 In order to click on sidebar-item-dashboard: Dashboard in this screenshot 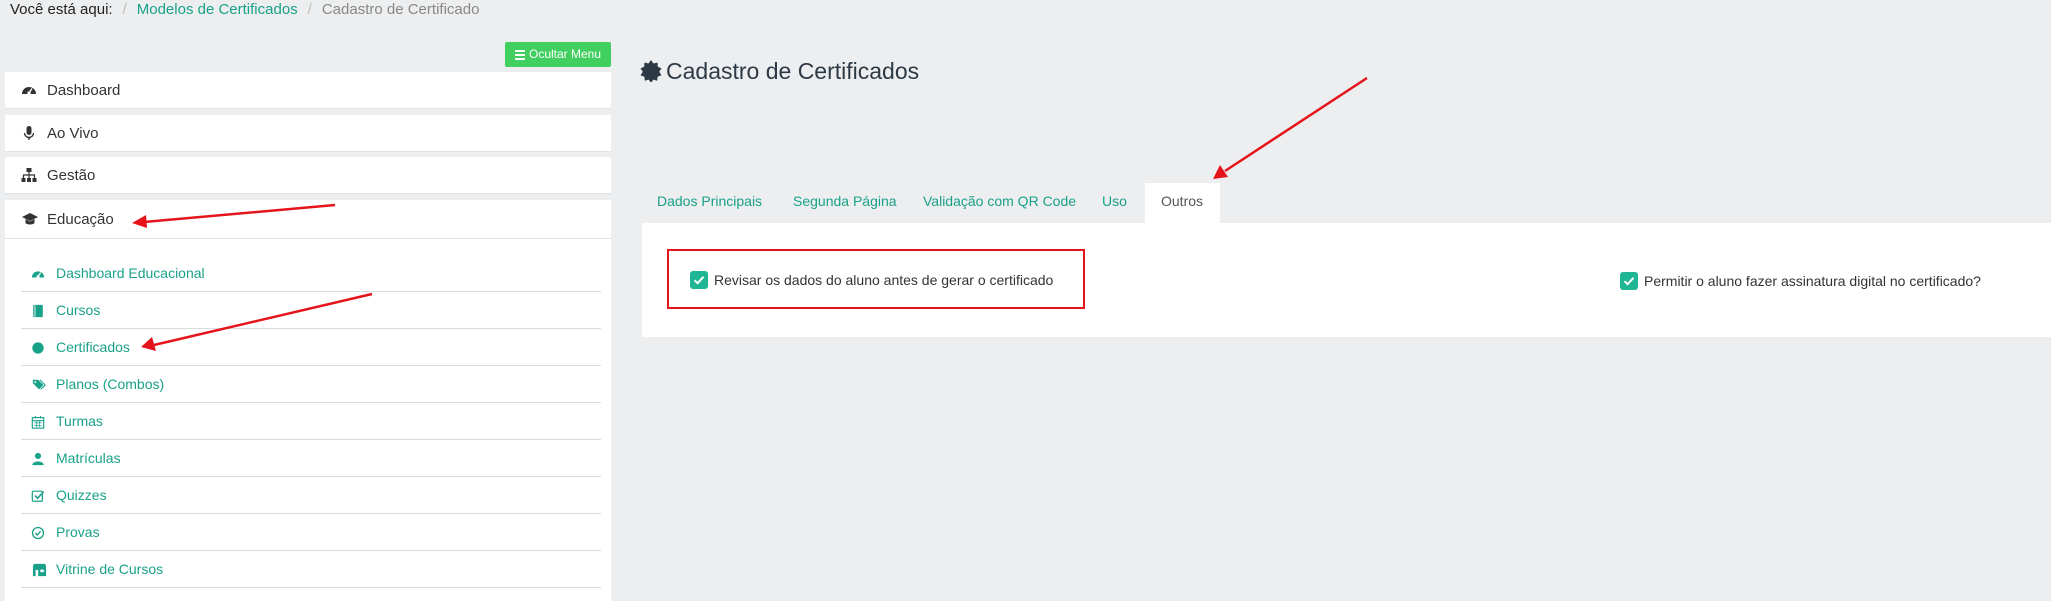, I will do `click(308, 90)`.